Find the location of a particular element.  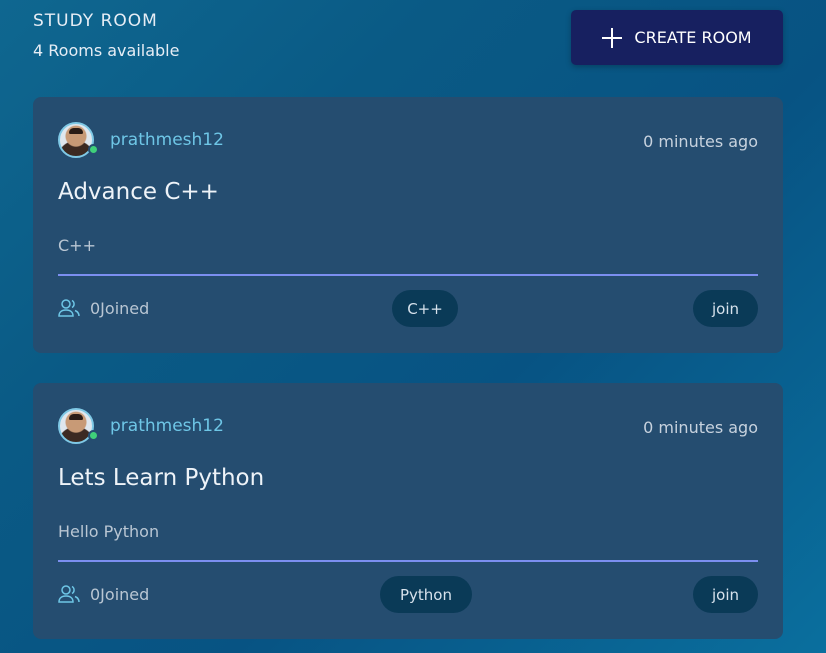

room-description: Hello Python is located at coordinates (109, 531).